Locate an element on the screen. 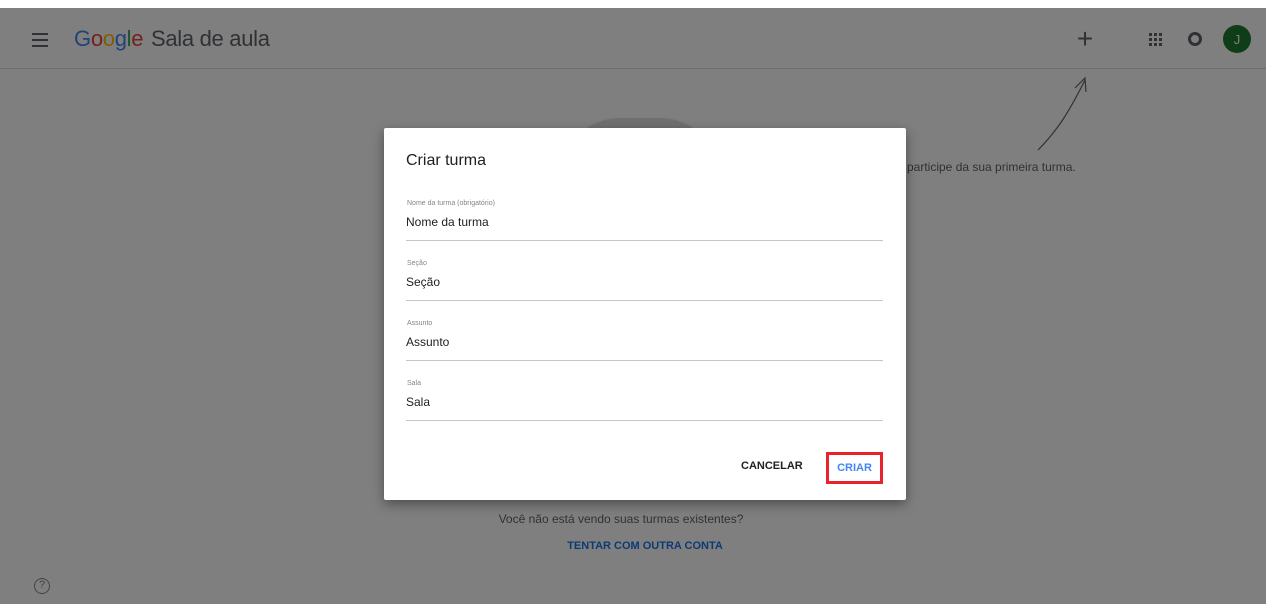 The image size is (1266, 604). subject-field: Assunto is located at coordinates (644, 340).